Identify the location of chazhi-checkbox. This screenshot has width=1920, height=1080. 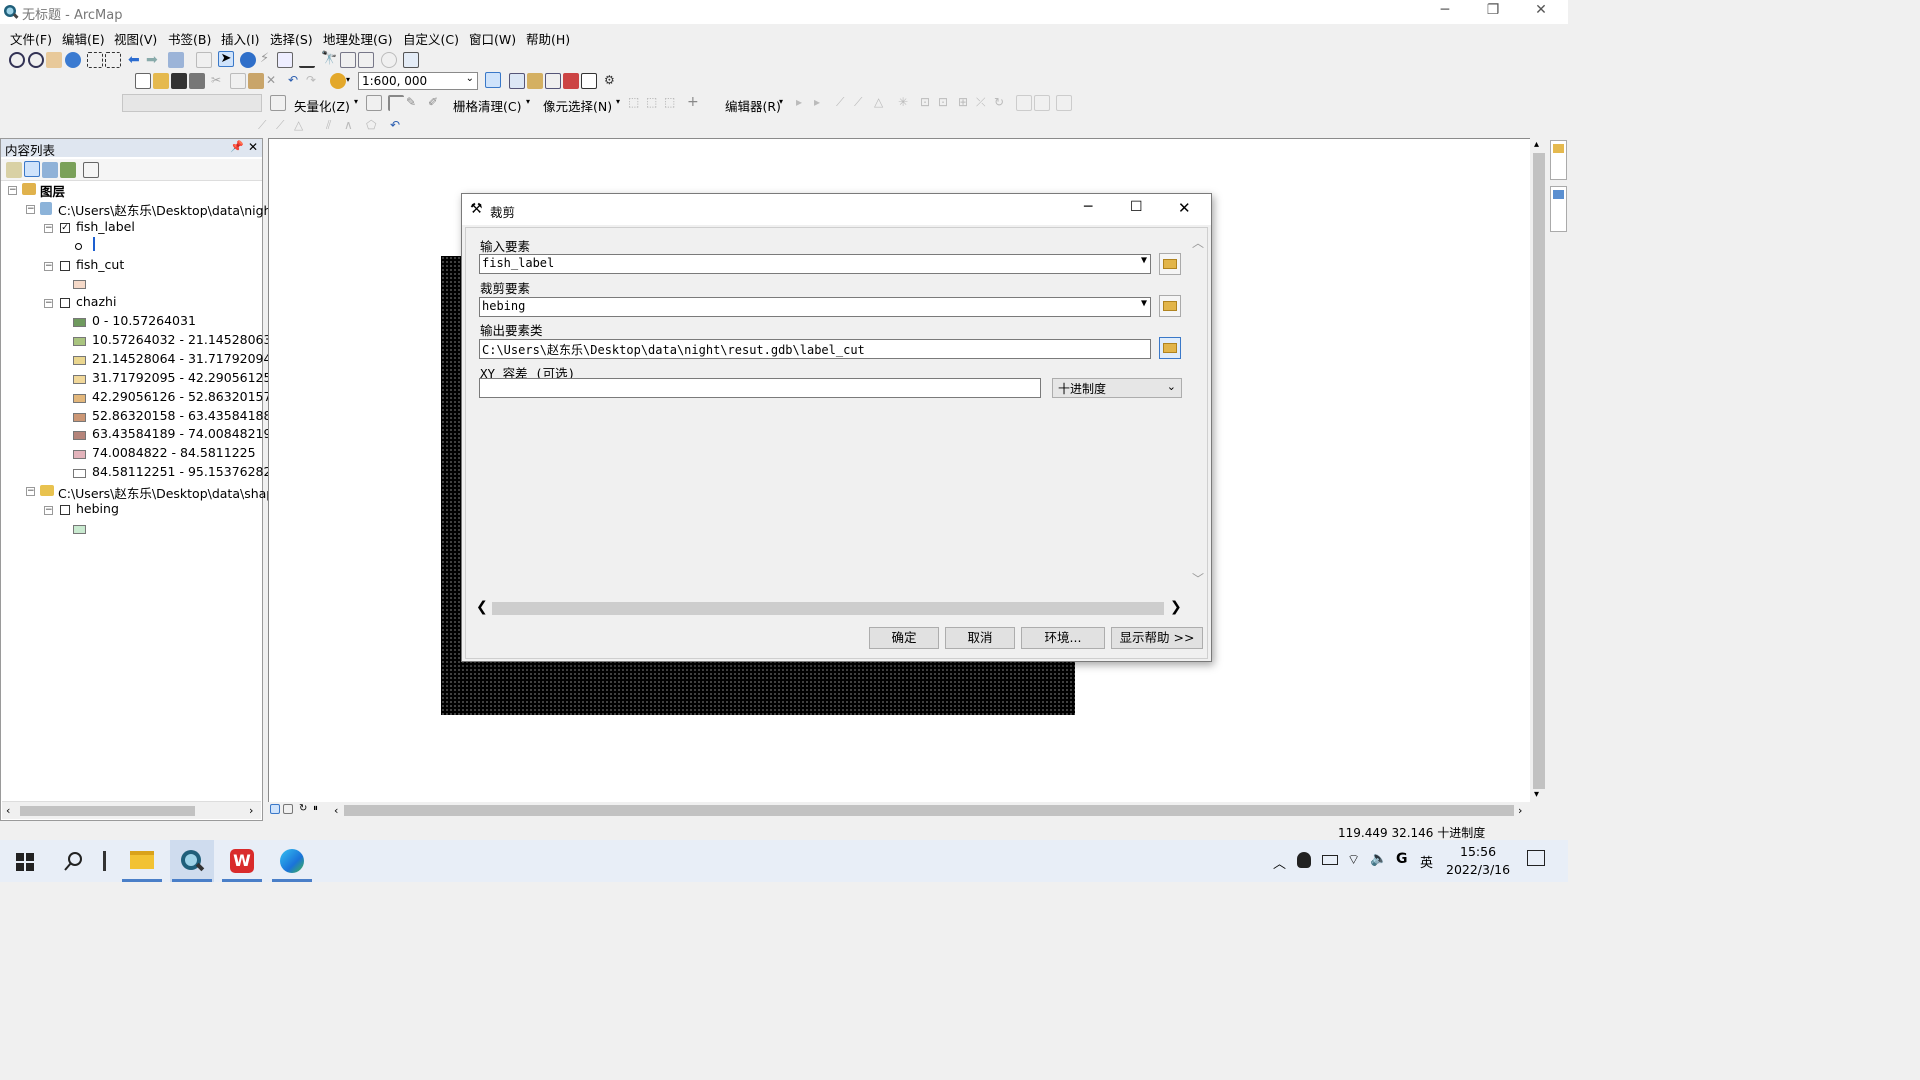
(65, 303).